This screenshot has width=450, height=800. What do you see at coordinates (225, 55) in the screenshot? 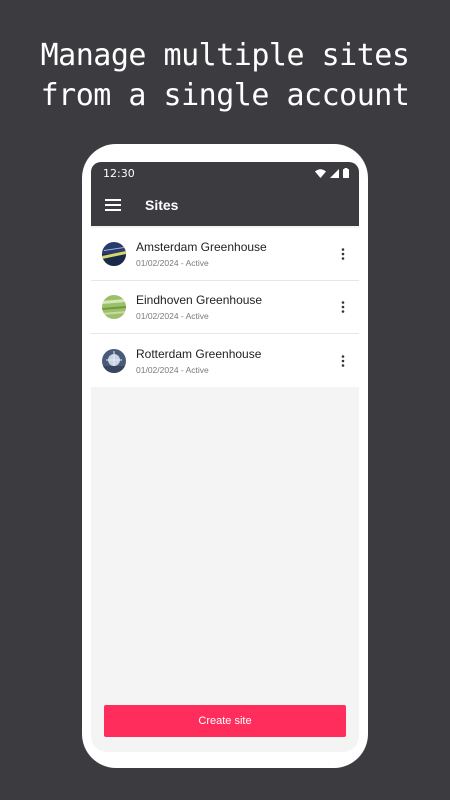
I see `headline-line-1: Manage multiple sites` at bounding box center [225, 55].